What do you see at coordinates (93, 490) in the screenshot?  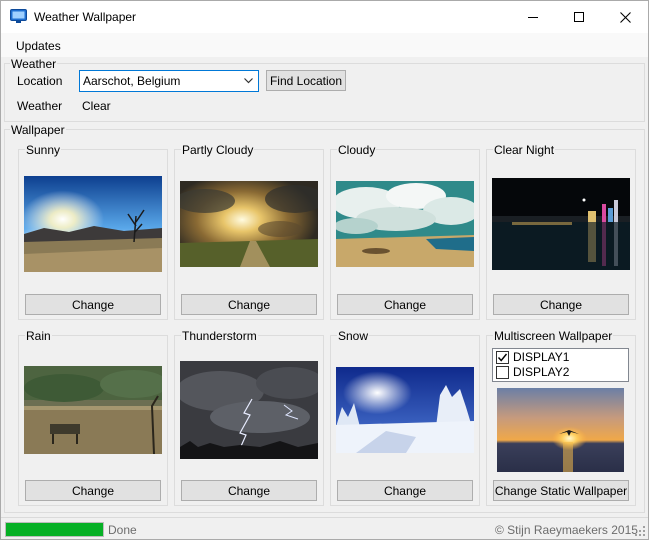 I see `change-rain-button: Change` at bounding box center [93, 490].